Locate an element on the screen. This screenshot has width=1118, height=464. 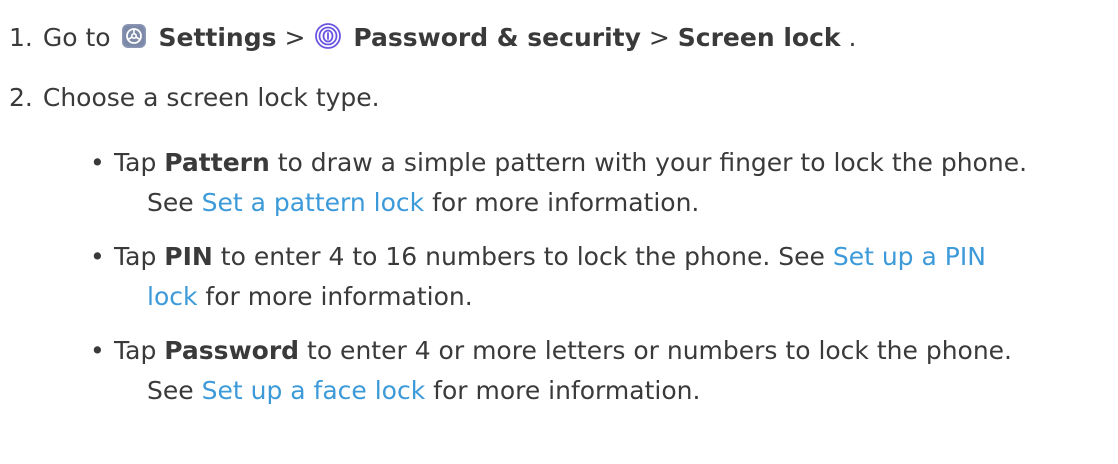
settings-icon is located at coordinates (133, 36).